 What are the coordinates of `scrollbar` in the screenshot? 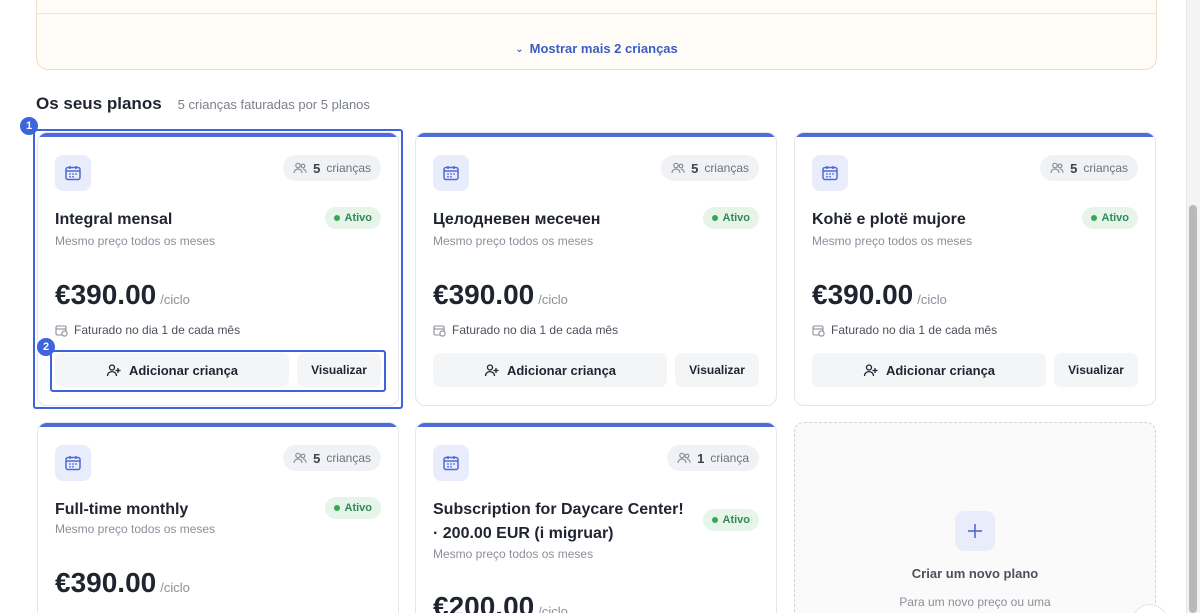 It's located at (1193, 306).